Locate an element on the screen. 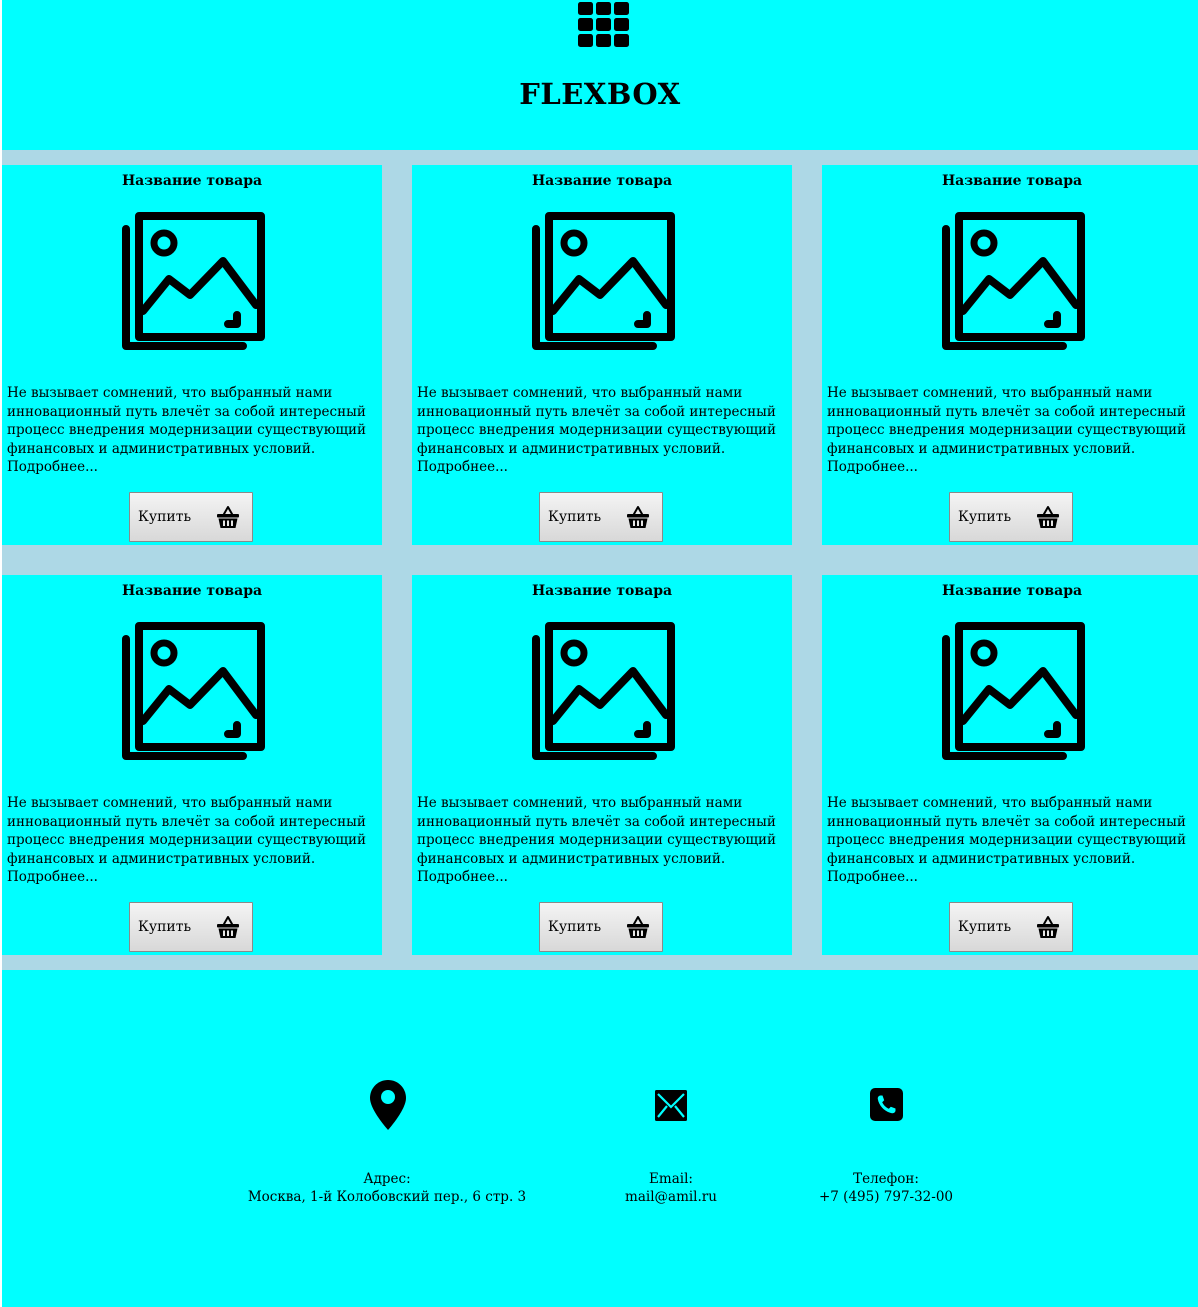  phone-label: Телефон: is located at coordinates (886, 1179).